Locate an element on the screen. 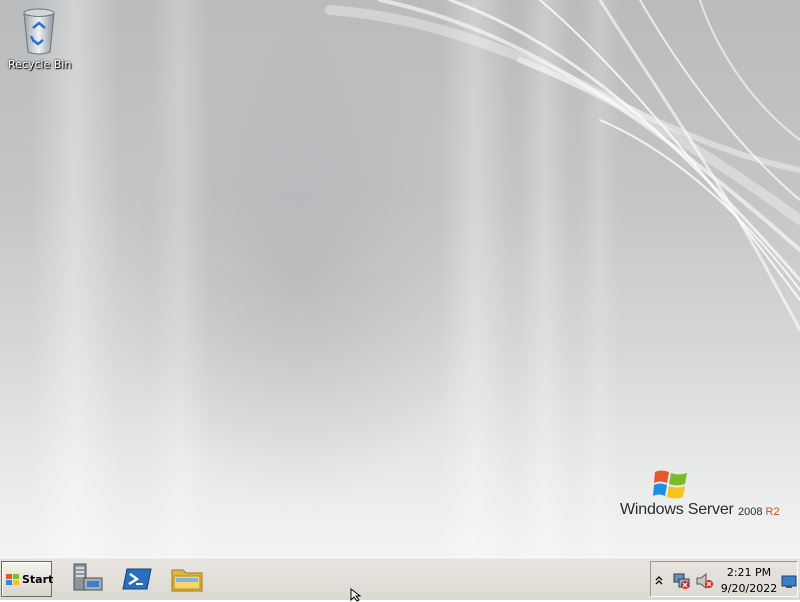 This screenshot has height=602, width=800. clock-time: 2:21 PM is located at coordinates (749, 572).